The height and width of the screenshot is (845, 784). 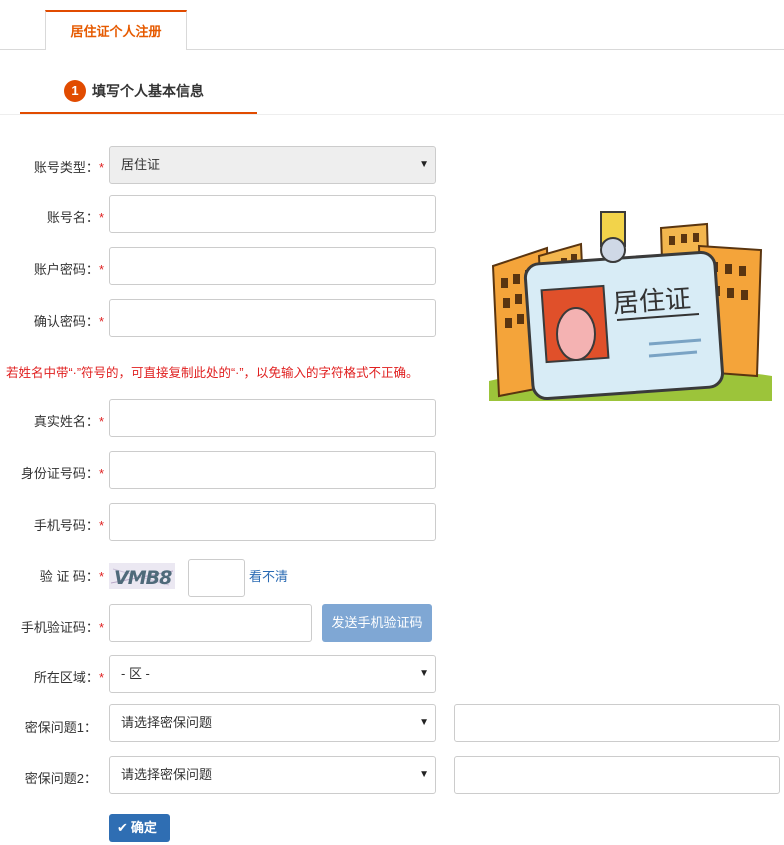 I want to click on captcha-refresh-link: 看不清, so click(x=268, y=575).